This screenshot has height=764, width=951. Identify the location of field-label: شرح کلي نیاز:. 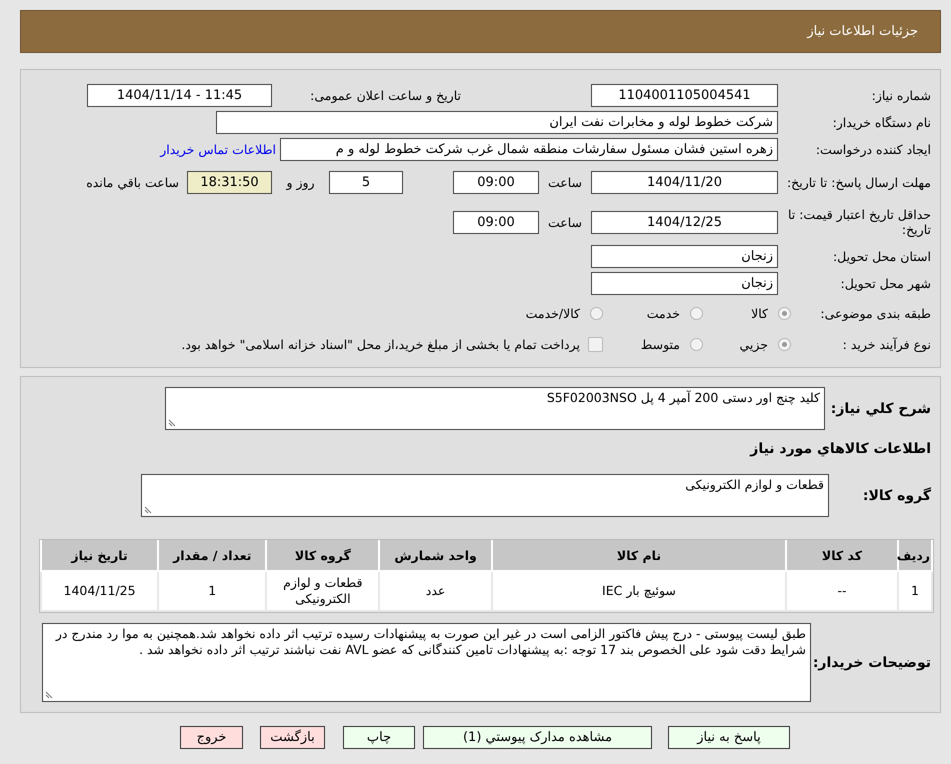
(880, 408).